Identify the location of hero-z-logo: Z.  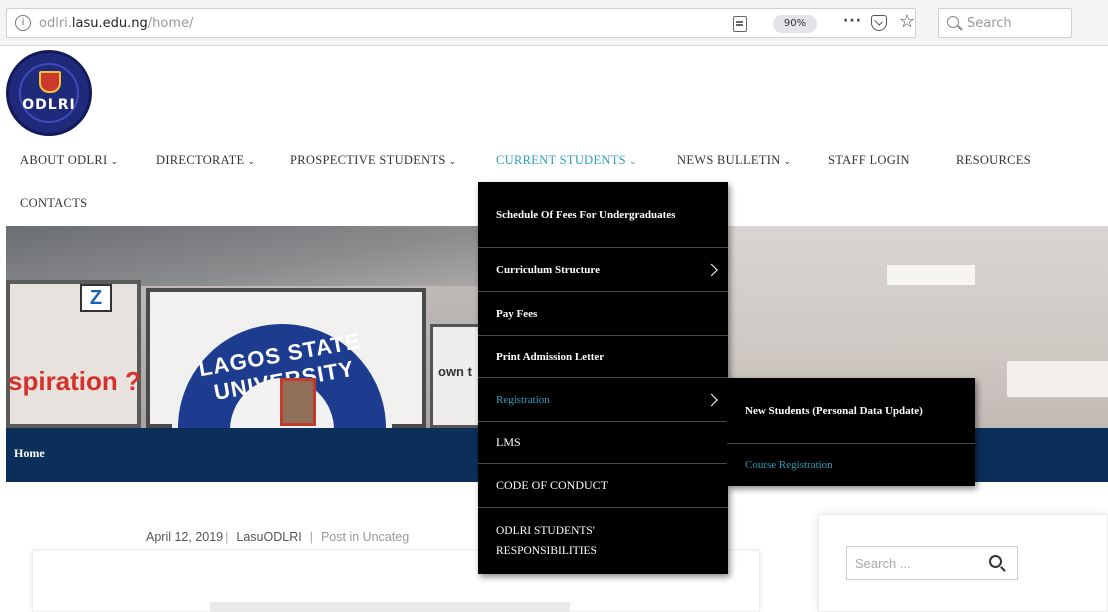
(96, 298).